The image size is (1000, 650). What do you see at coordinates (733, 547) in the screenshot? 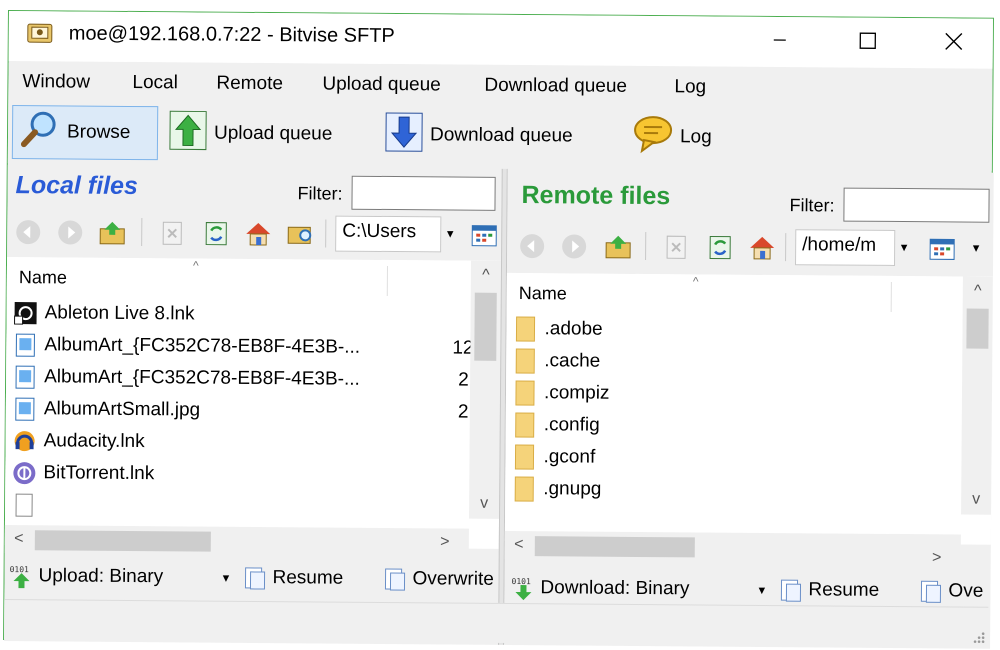
I see `remote-horizontal-scrollbar: < >` at bounding box center [733, 547].